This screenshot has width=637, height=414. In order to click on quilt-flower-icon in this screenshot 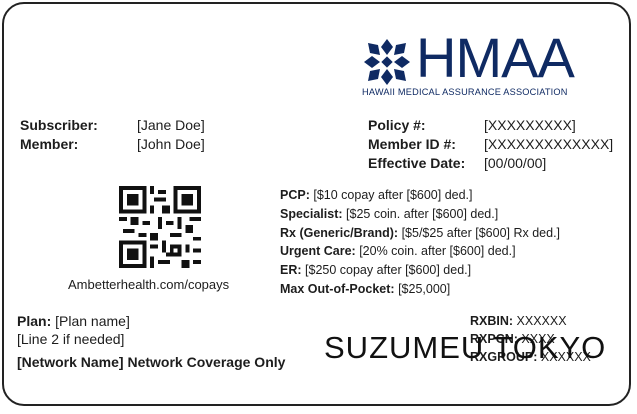, I will do `click(387, 62)`.